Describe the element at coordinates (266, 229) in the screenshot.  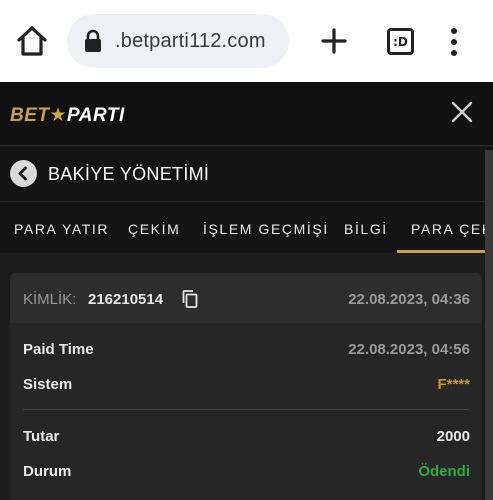
I see `tab-islem-gecmisi: İŞLEM GEÇMİŞİ` at that location.